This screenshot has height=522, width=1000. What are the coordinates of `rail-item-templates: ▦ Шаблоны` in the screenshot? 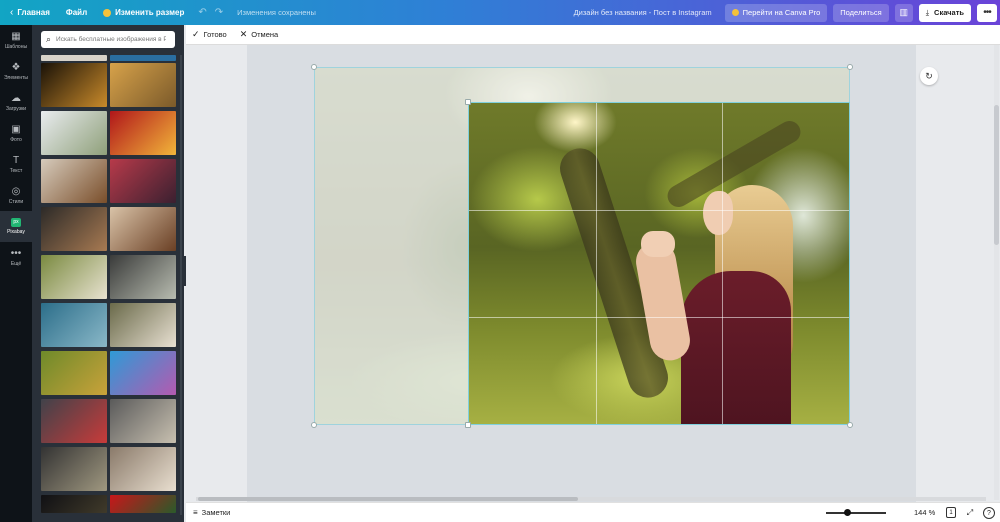 It's located at (16, 40).